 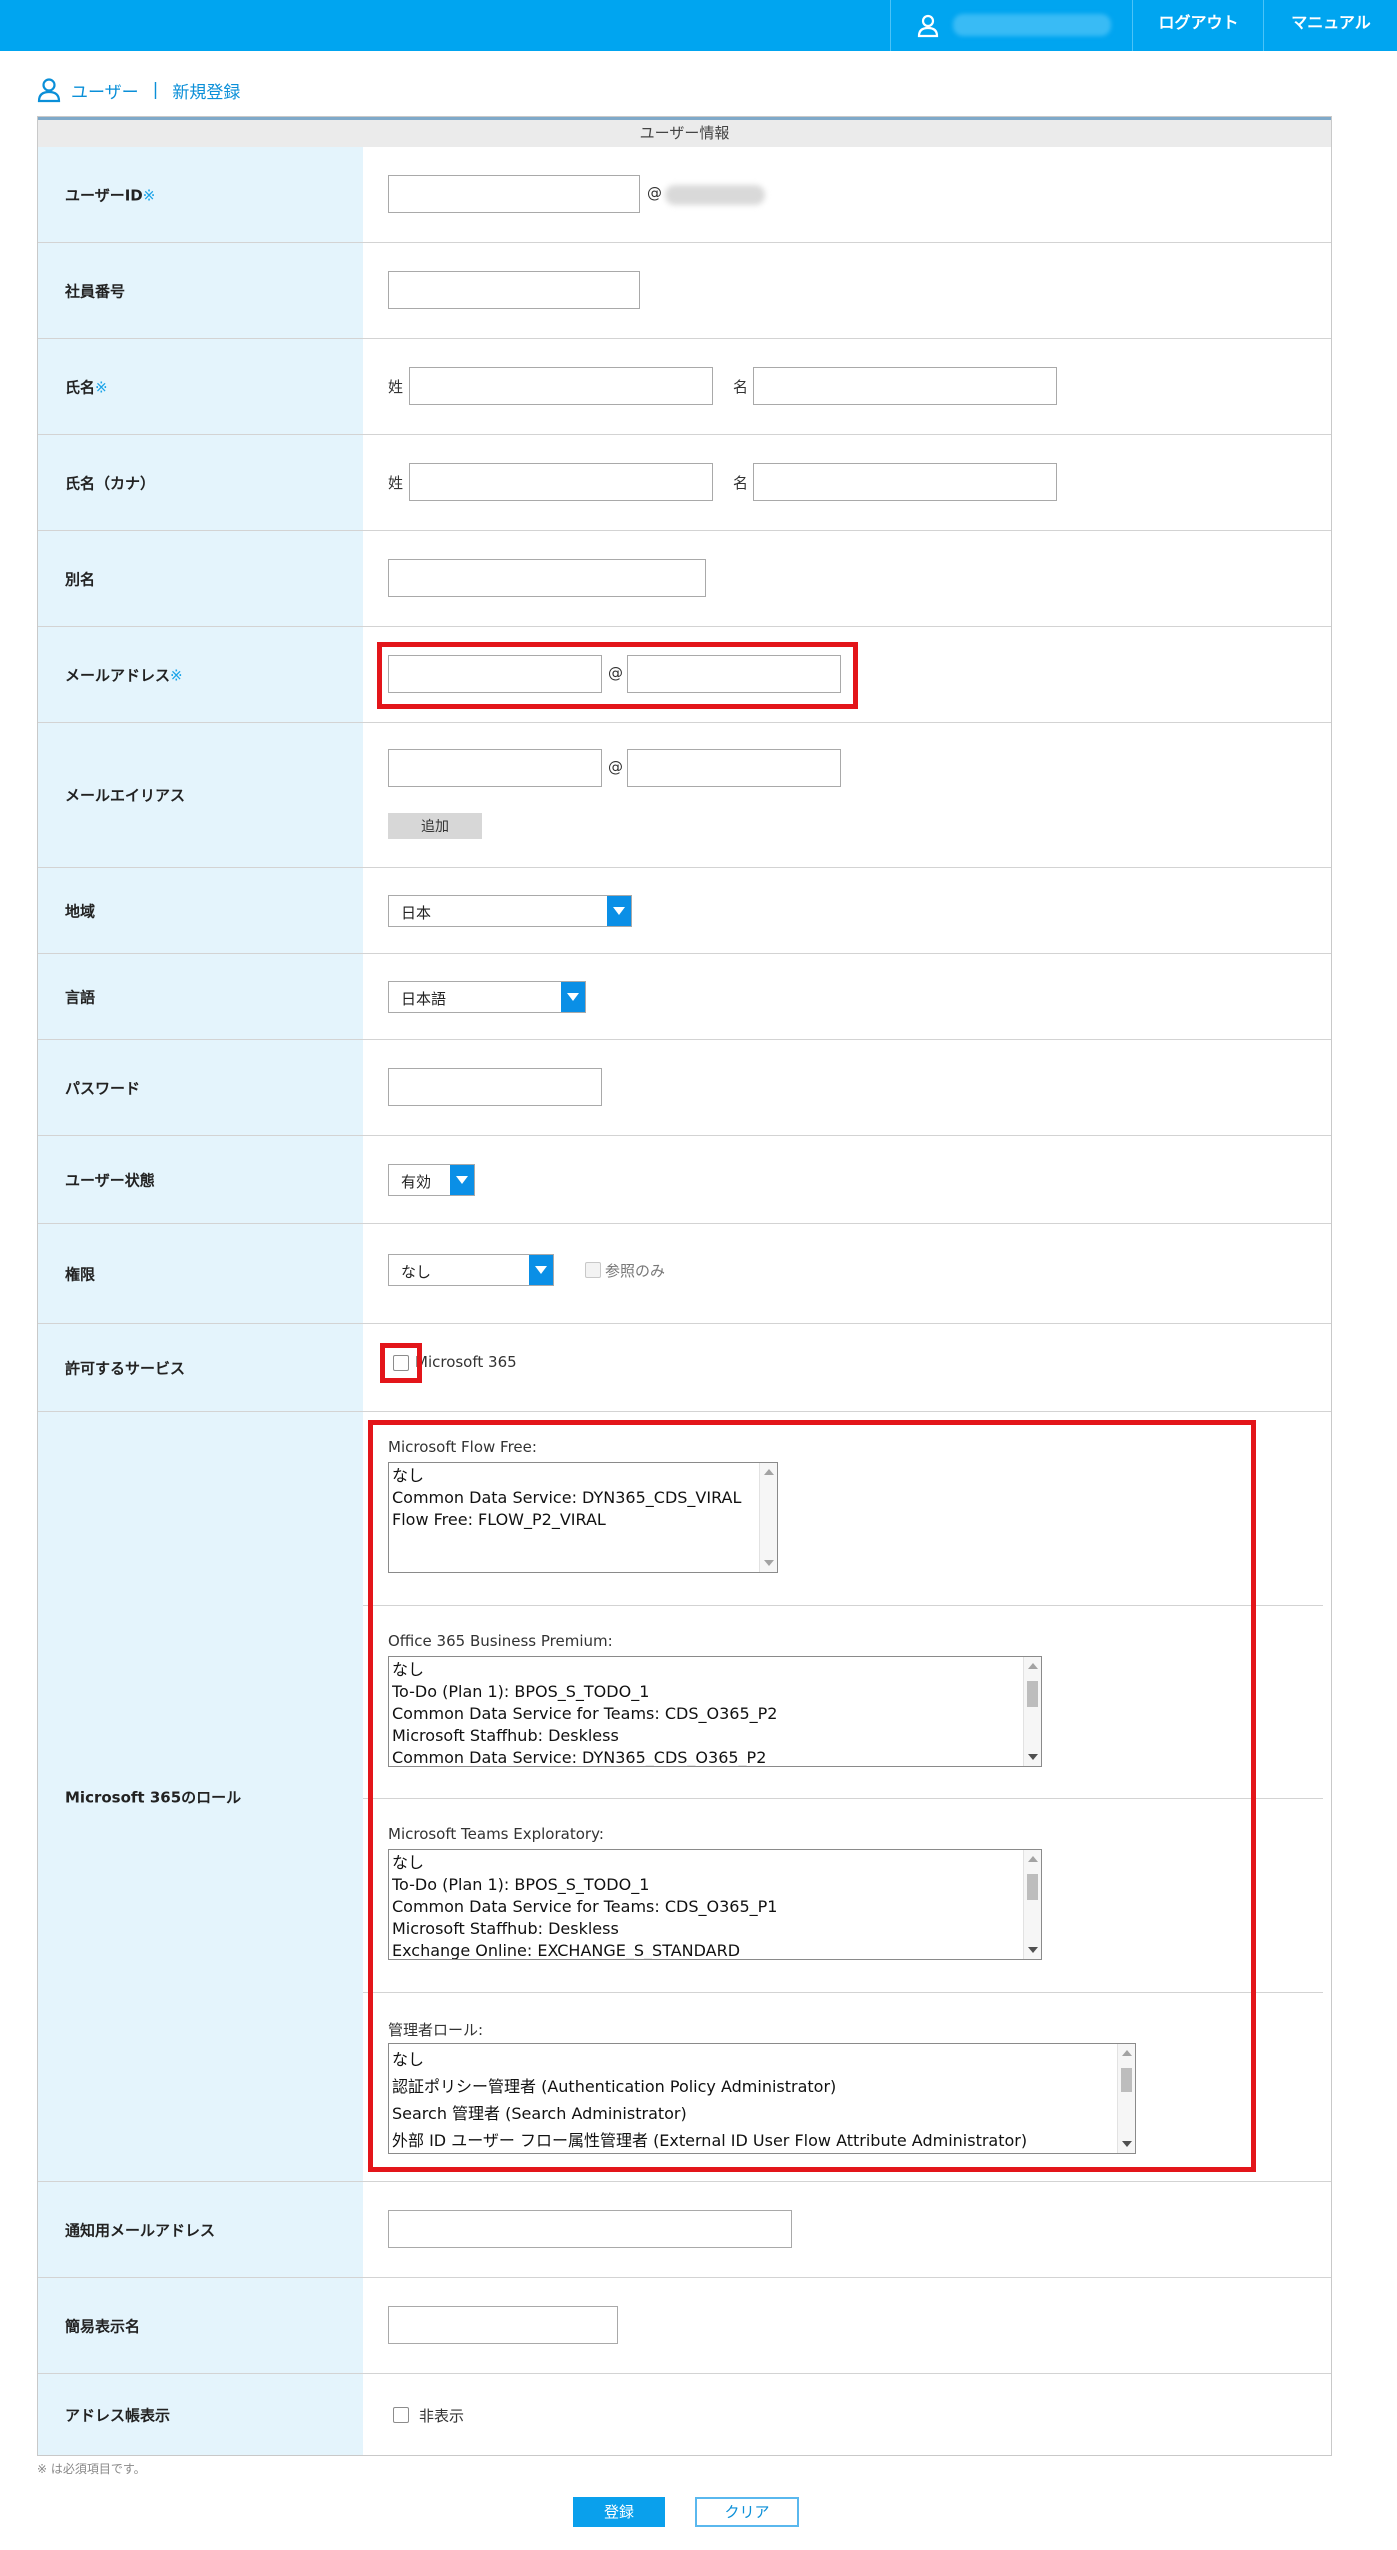 I want to click on add-alias-button: 追加, so click(x=435, y=826).